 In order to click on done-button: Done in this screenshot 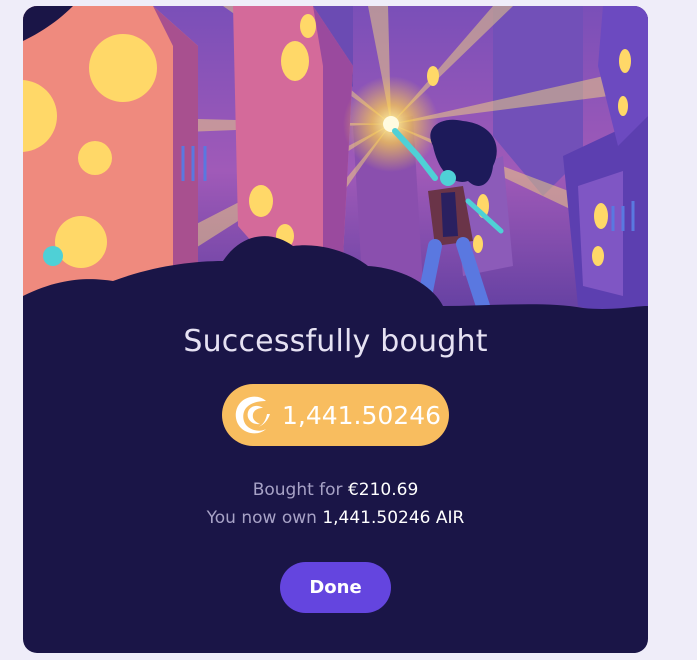, I will do `click(335, 587)`.